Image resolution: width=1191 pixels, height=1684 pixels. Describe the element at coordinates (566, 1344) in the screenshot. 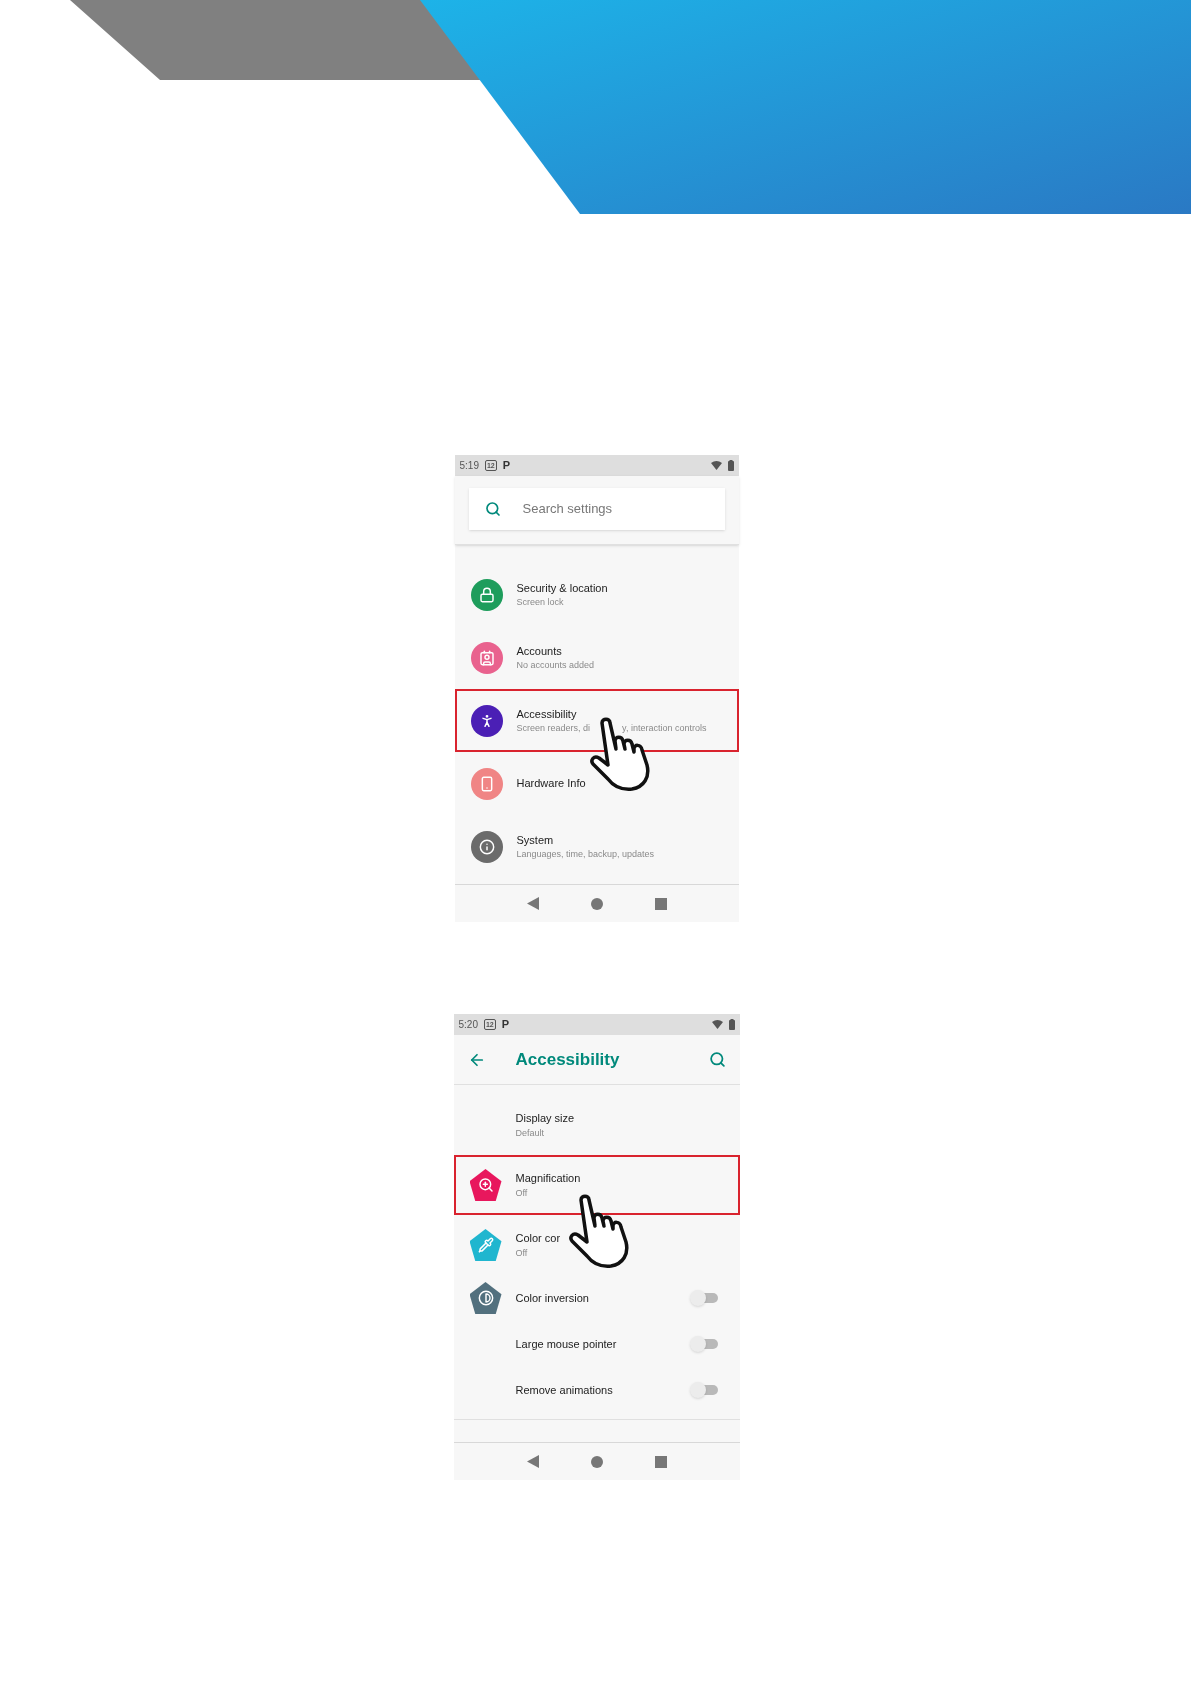

I see `row-title: Large mouse pointer` at that location.